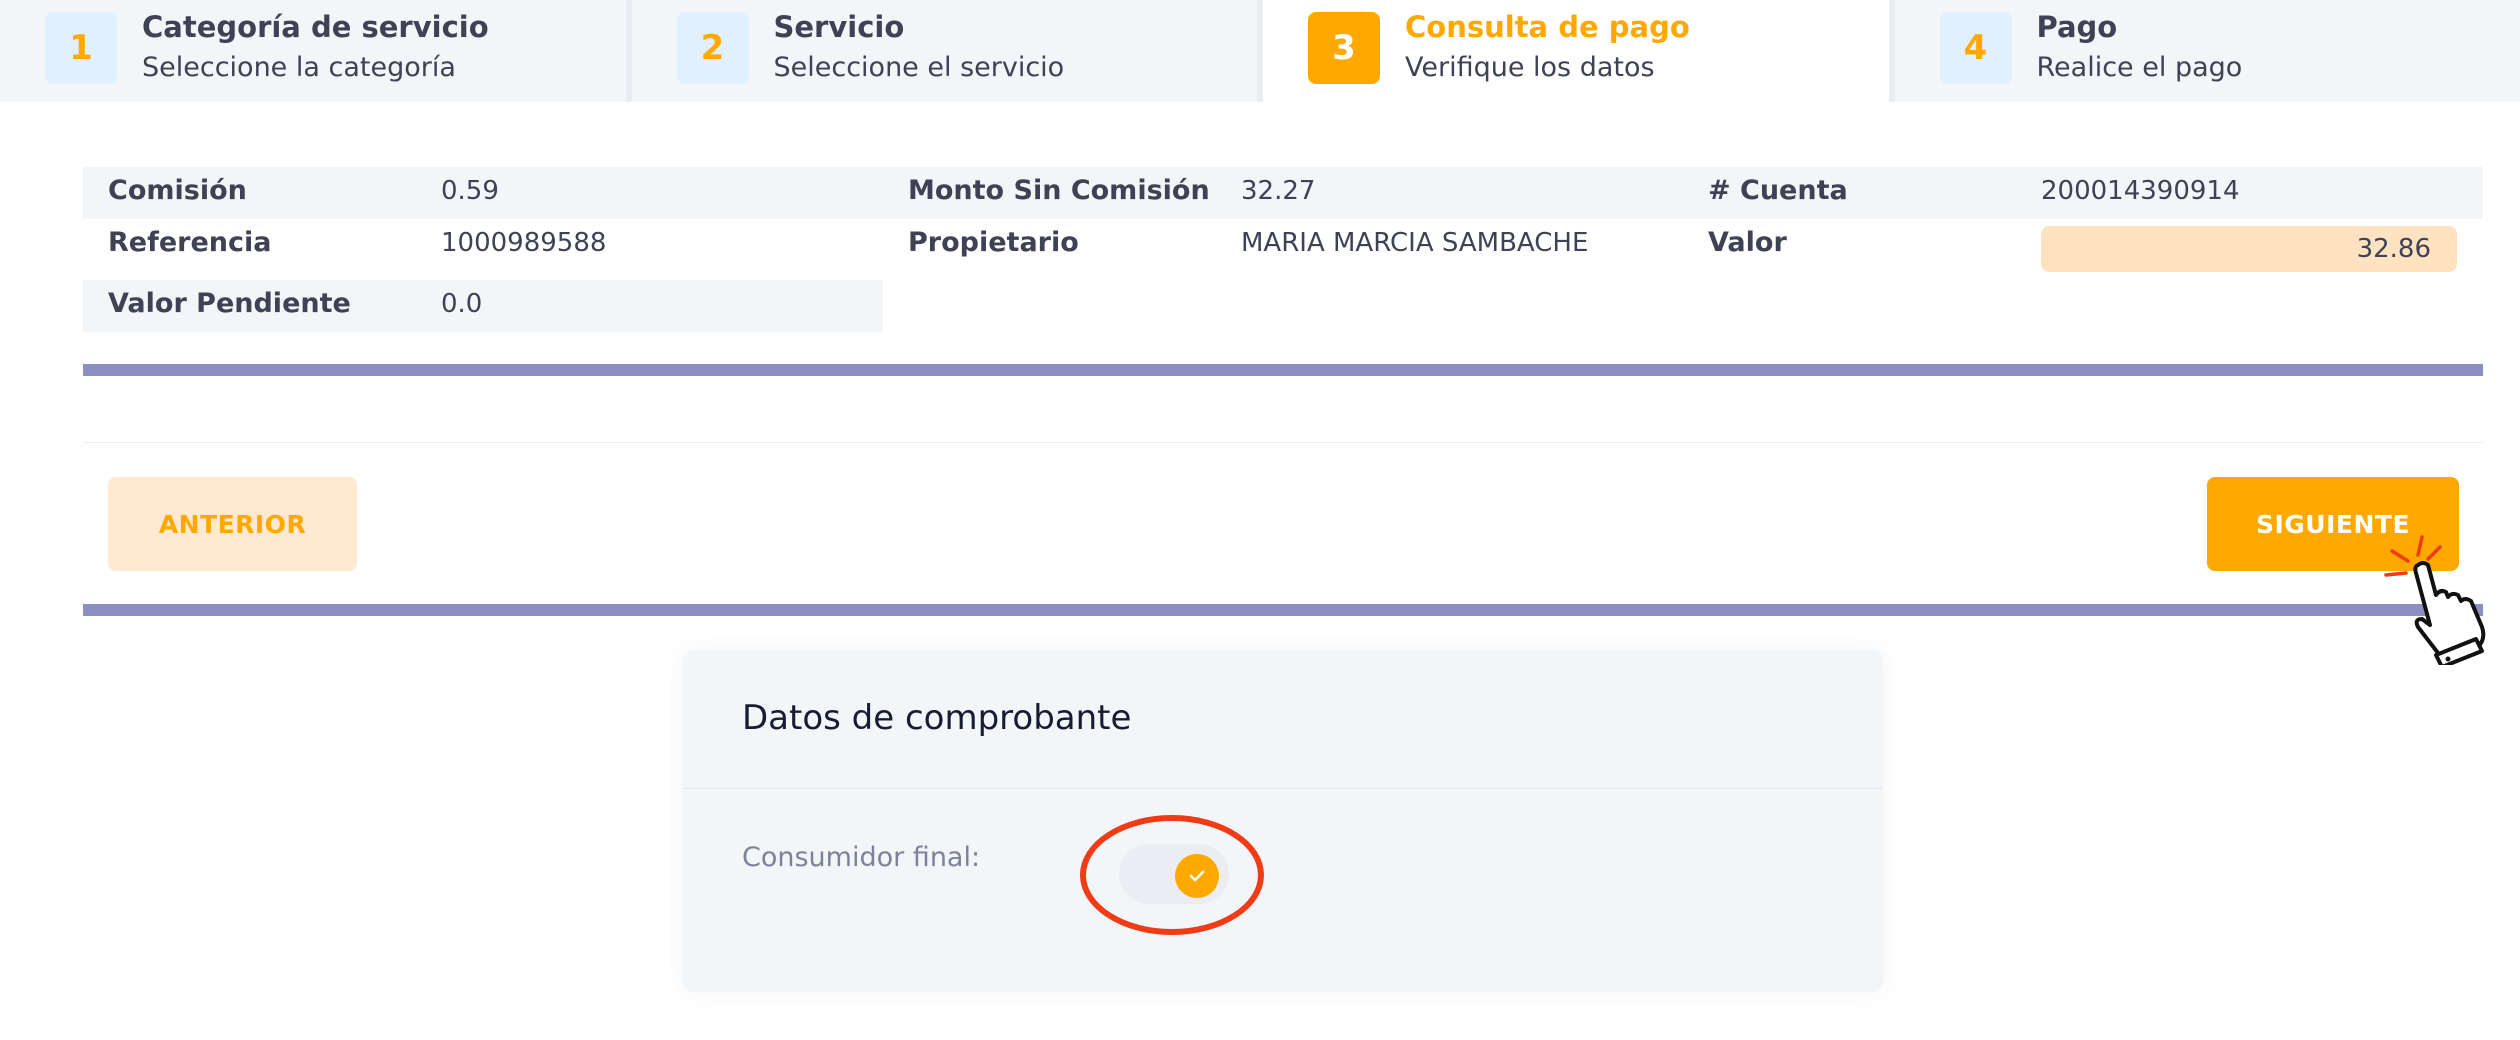 The width and height of the screenshot is (2520, 1040). Describe the element at coordinates (1530, 67) in the screenshot. I see `step-subtitle: Verifique los datos` at that location.